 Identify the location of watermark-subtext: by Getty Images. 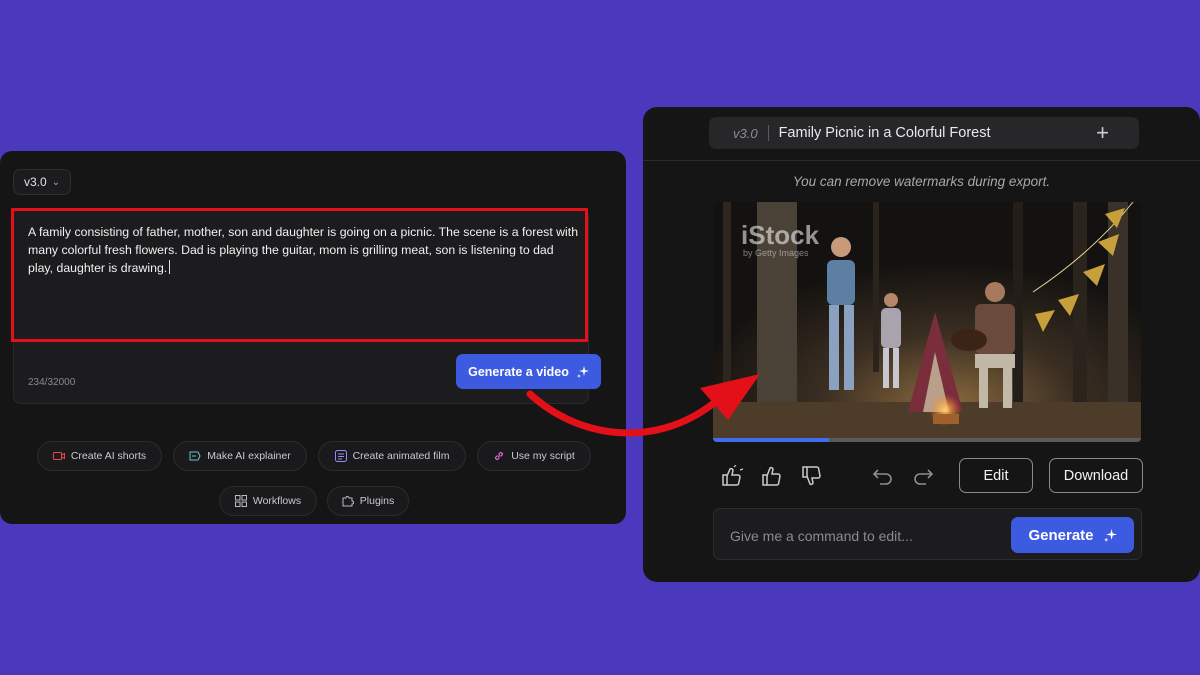
(776, 253).